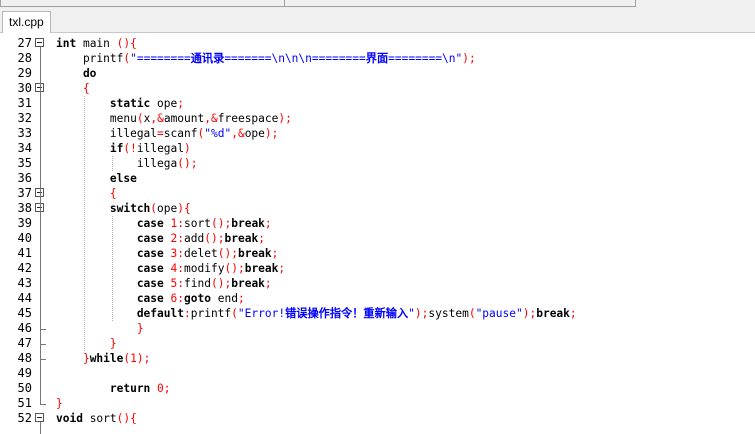  What do you see at coordinates (377, 358) in the screenshot?
I see `code-line: 48 }while(1);` at bounding box center [377, 358].